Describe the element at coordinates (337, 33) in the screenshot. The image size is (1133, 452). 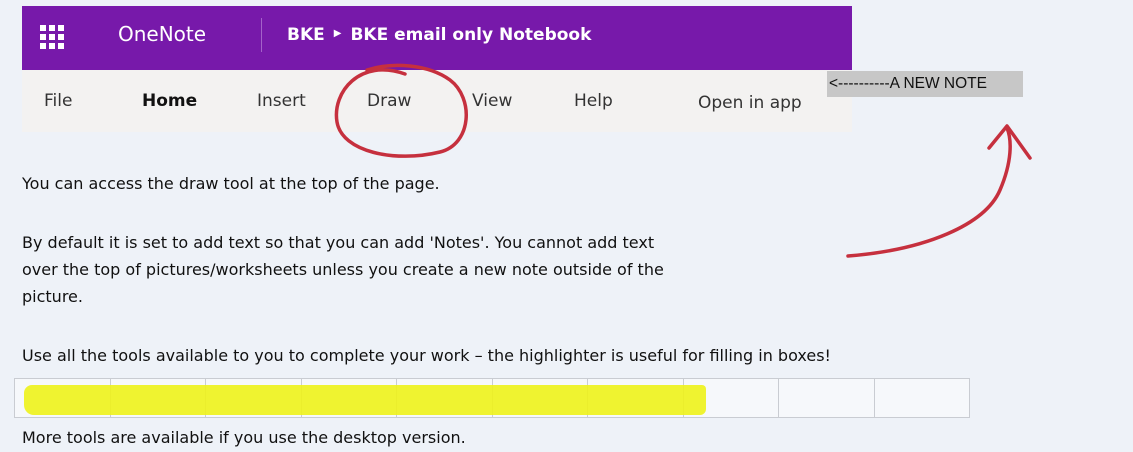
I see `chevron-right-icon: ▶` at that location.